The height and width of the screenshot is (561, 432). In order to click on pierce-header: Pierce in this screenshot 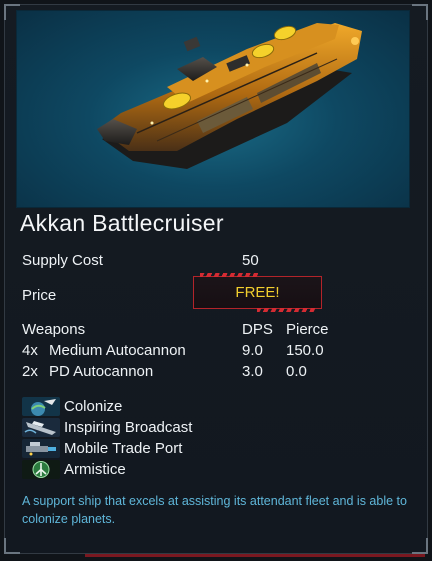, I will do `click(307, 329)`.